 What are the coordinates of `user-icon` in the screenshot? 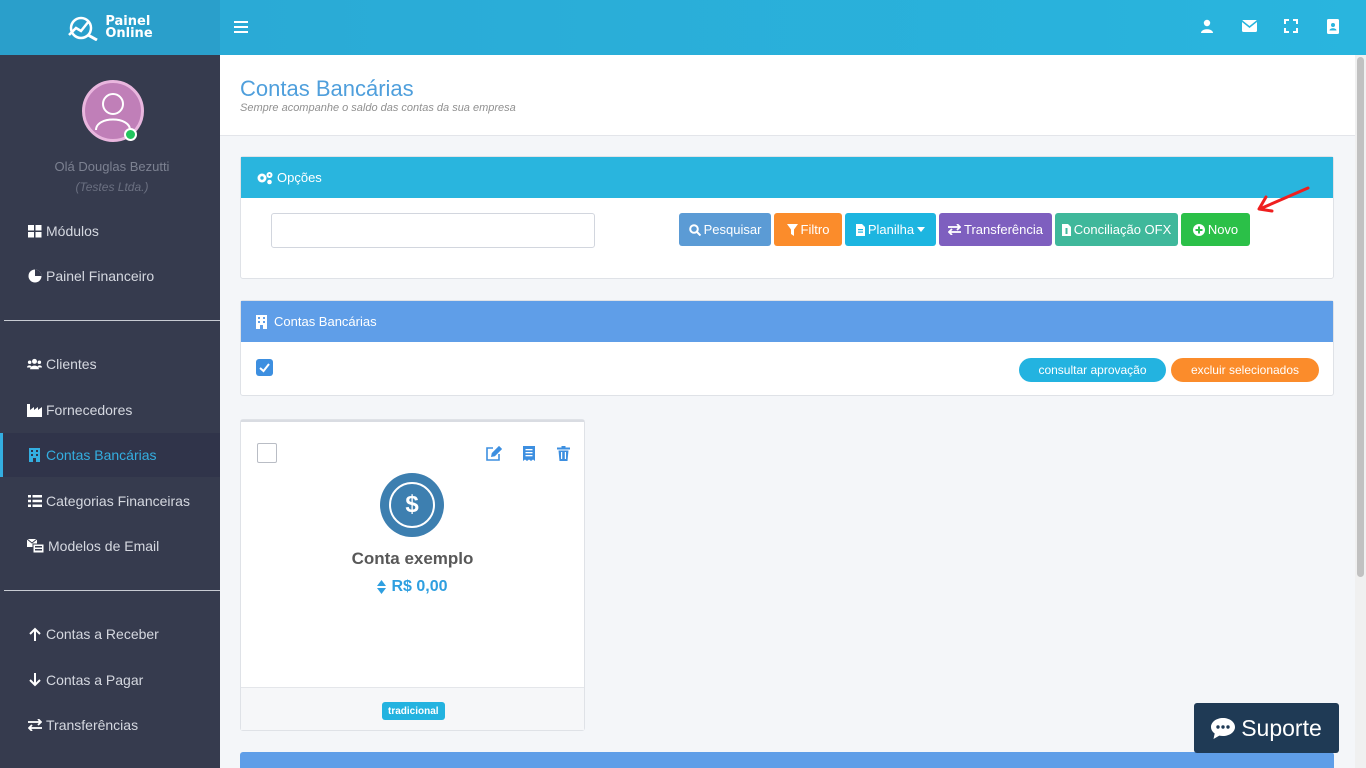 It's located at (1207, 26).